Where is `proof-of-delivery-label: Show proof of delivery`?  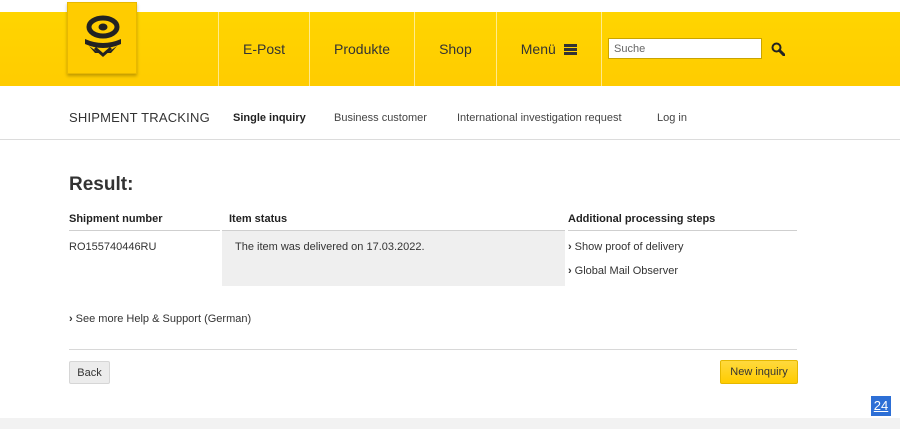 proof-of-delivery-label: Show proof of delivery is located at coordinates (629, 247).